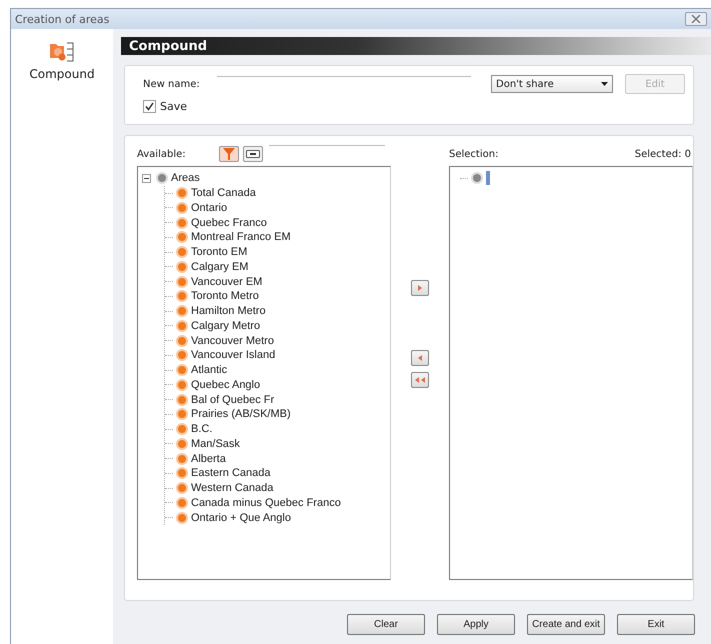 The width and height of the screenshot is (711, 644). Describe the element at coordinates (229, 222) in the screenshot. I see `tree-item: Quebec Franco` at that location.